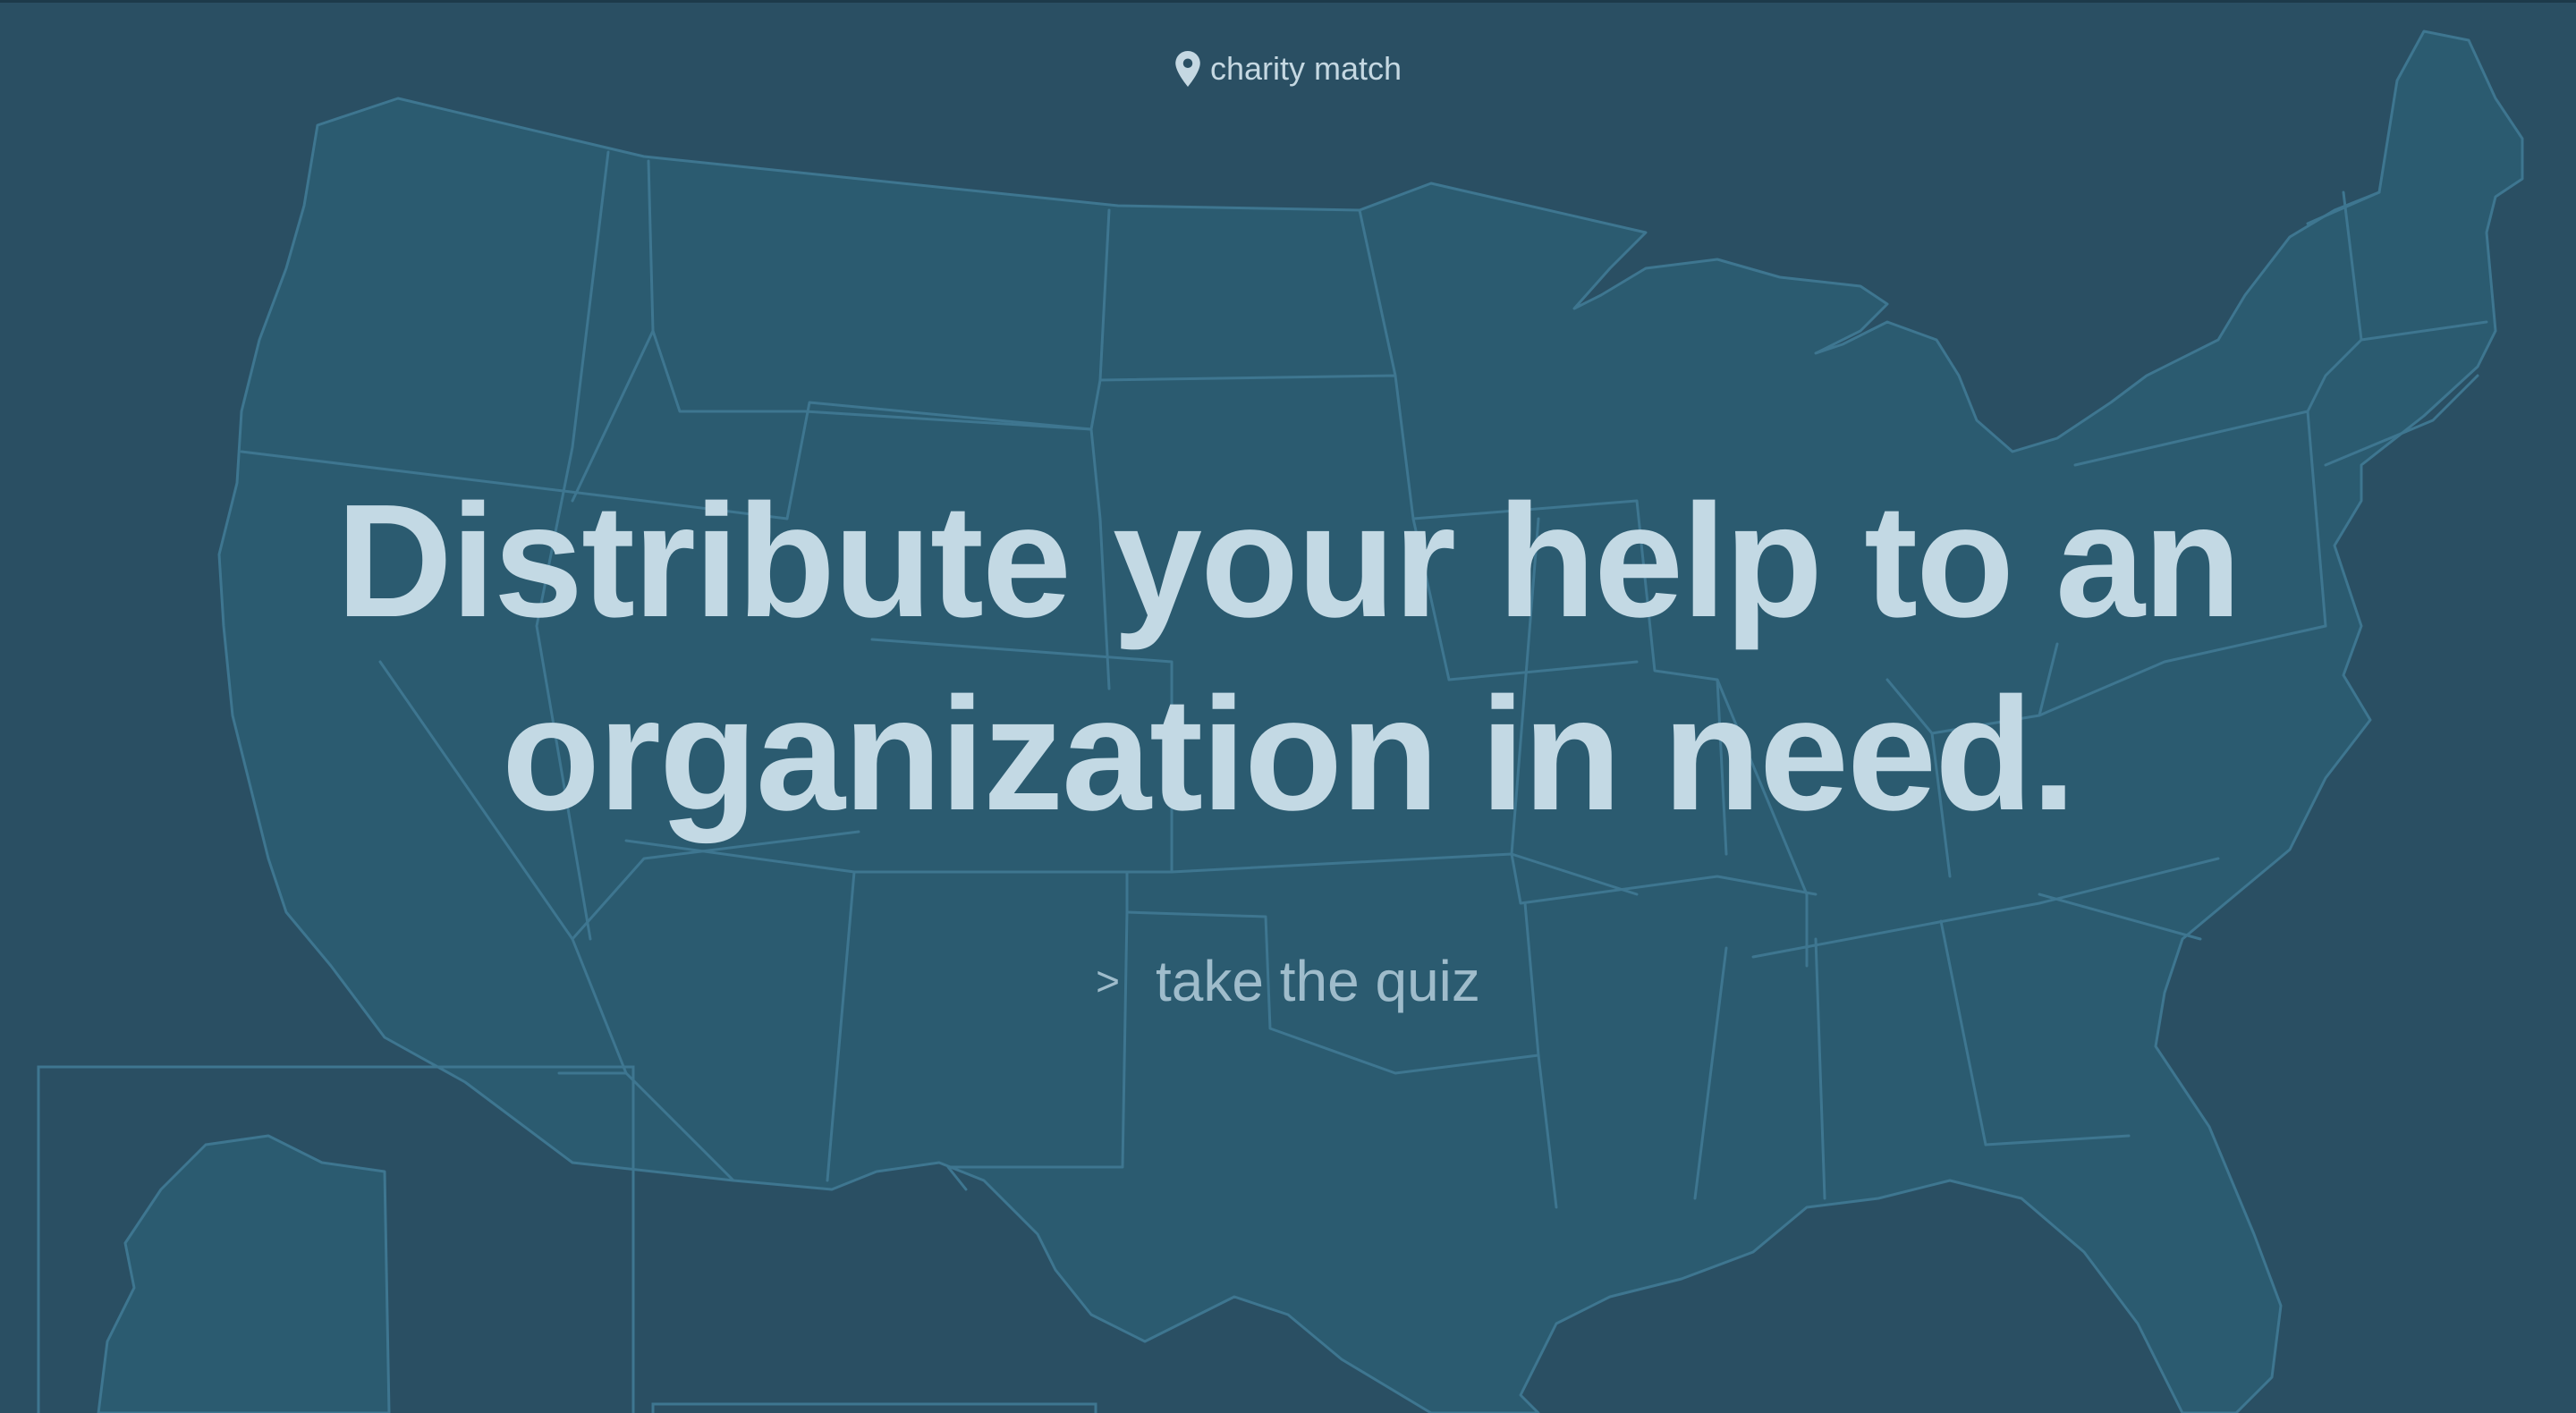  What do you see at coordinates (1108, 981) in the screenshot?
I see `chevron-right-icon: >` at bounding box center [1108, 981].